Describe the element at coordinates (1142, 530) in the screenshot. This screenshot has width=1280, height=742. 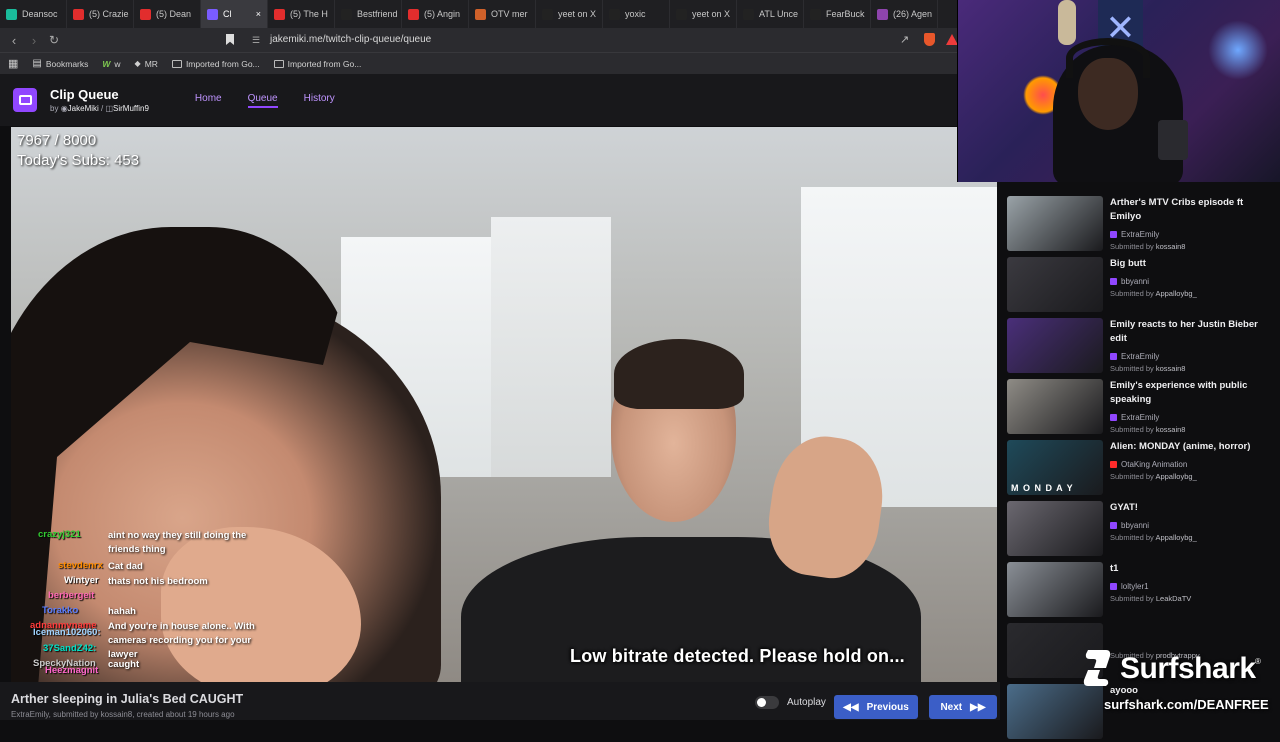
I see `queue-item: GYAT! bbyanni Submitted by Appalloybg_` at that location.